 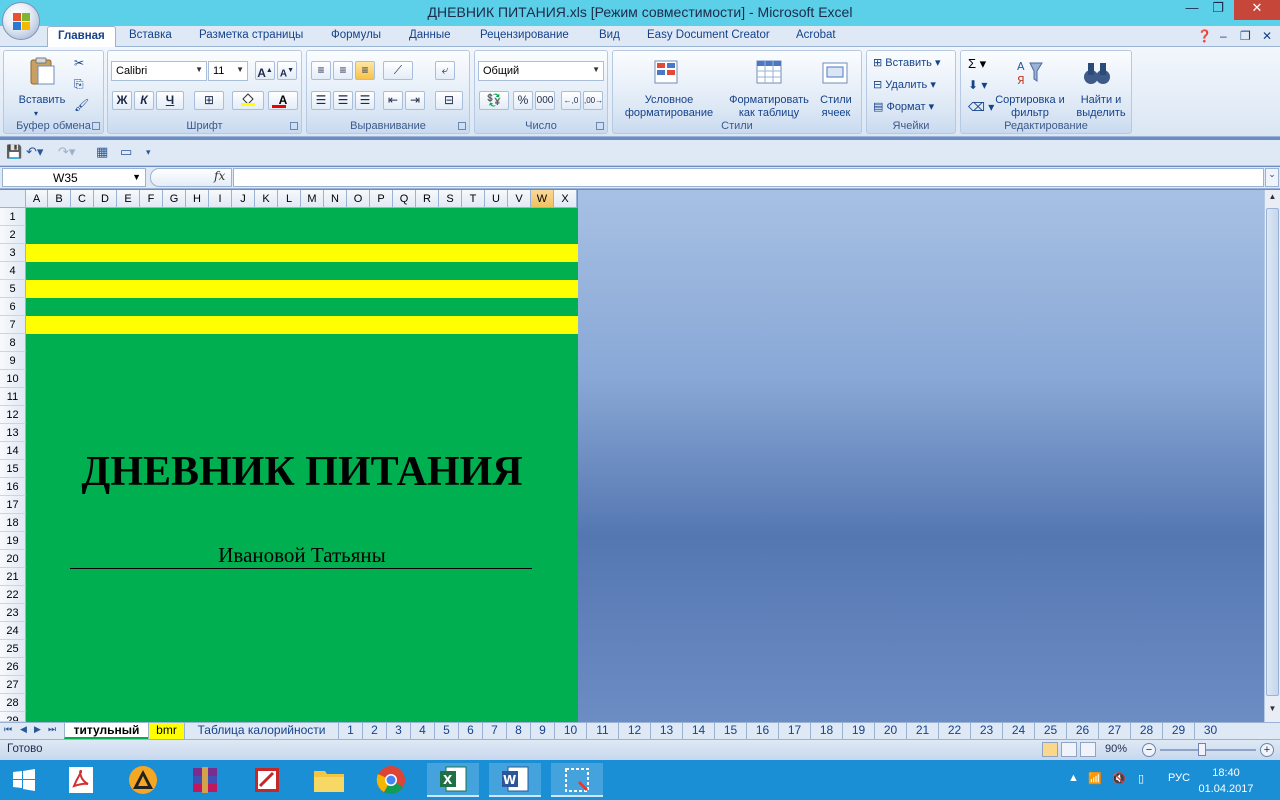 I want to click on zoom-slider-thumb, so click(x=1202, y=749).